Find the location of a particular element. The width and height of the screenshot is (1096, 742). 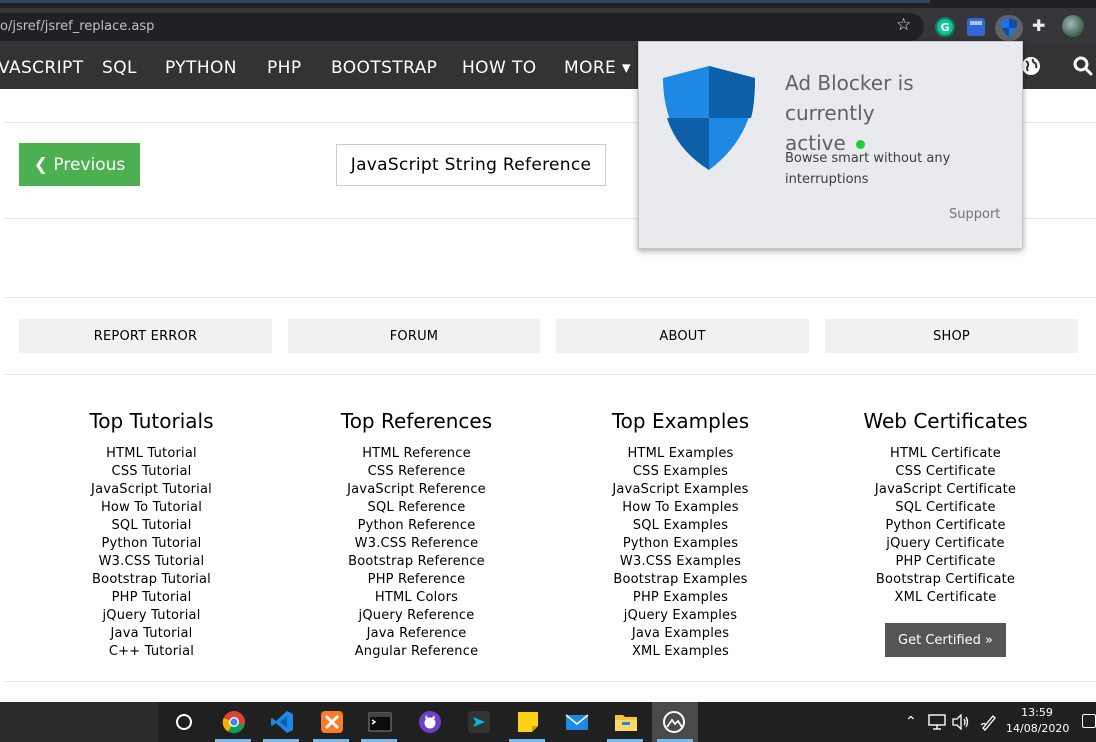

footer-link: Bootstrap Certificate is located at coordinates (945, 580).